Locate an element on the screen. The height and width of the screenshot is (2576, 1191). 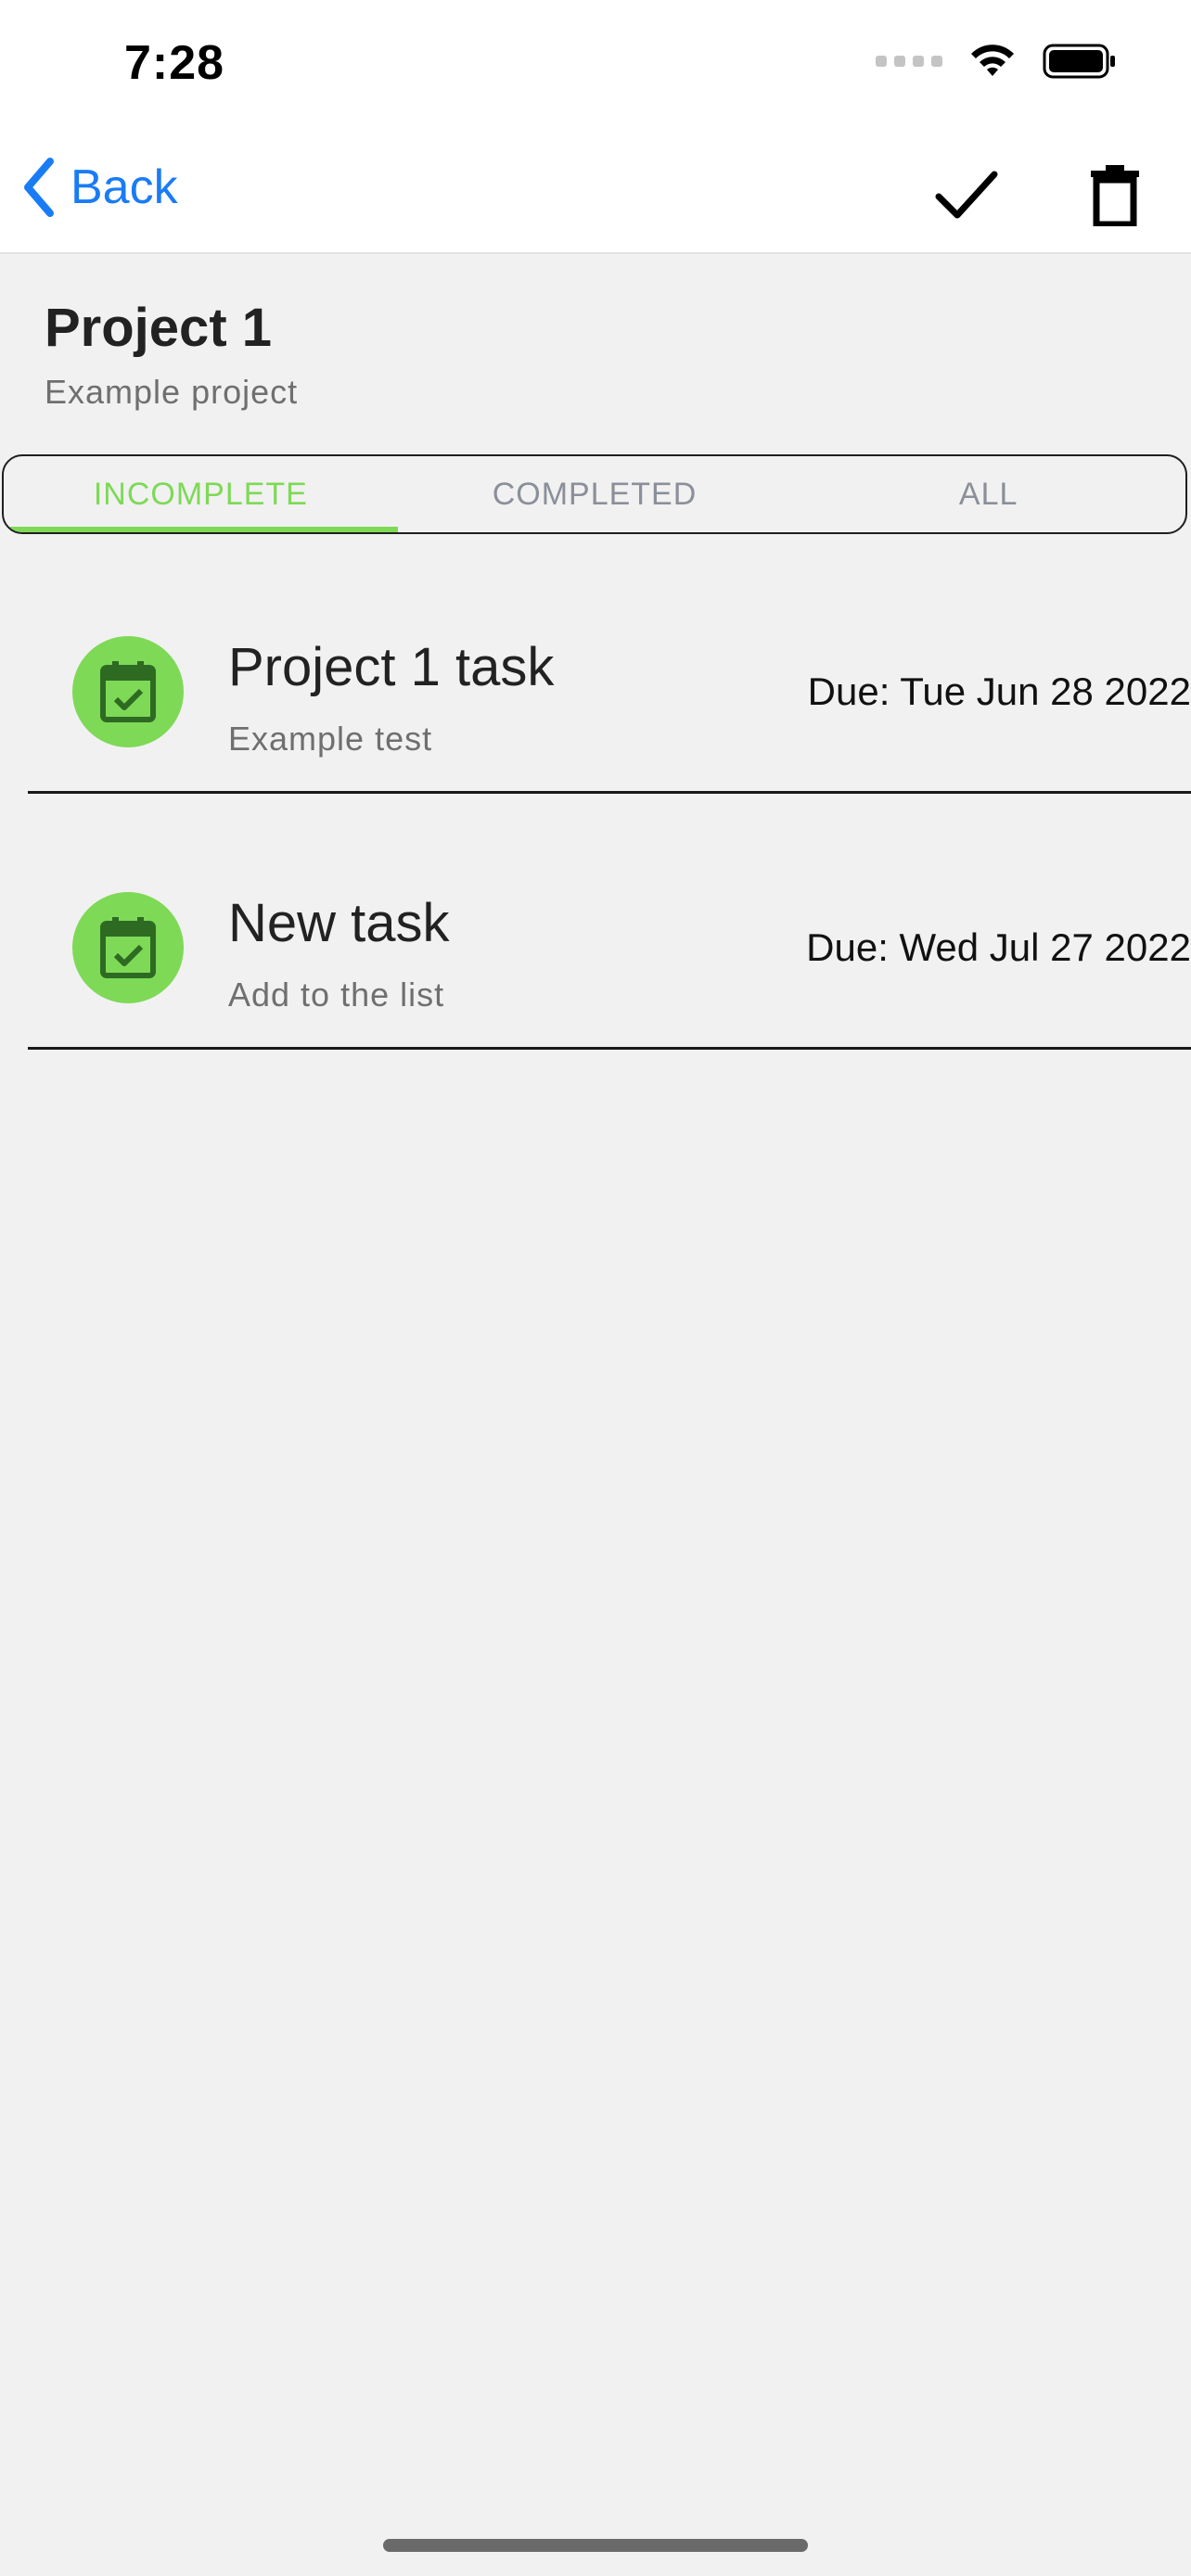
complete-button is located at coordinates (966, 195).